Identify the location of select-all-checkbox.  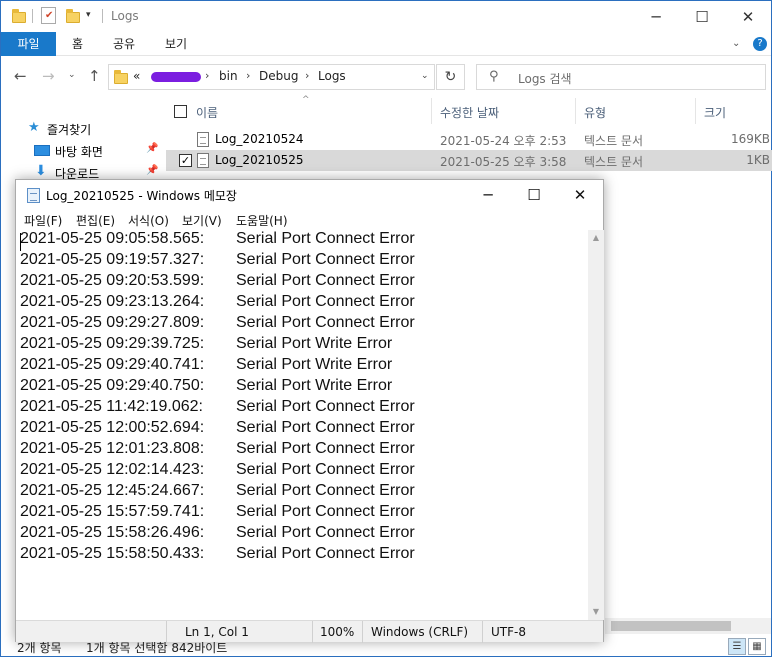
(180, 111).